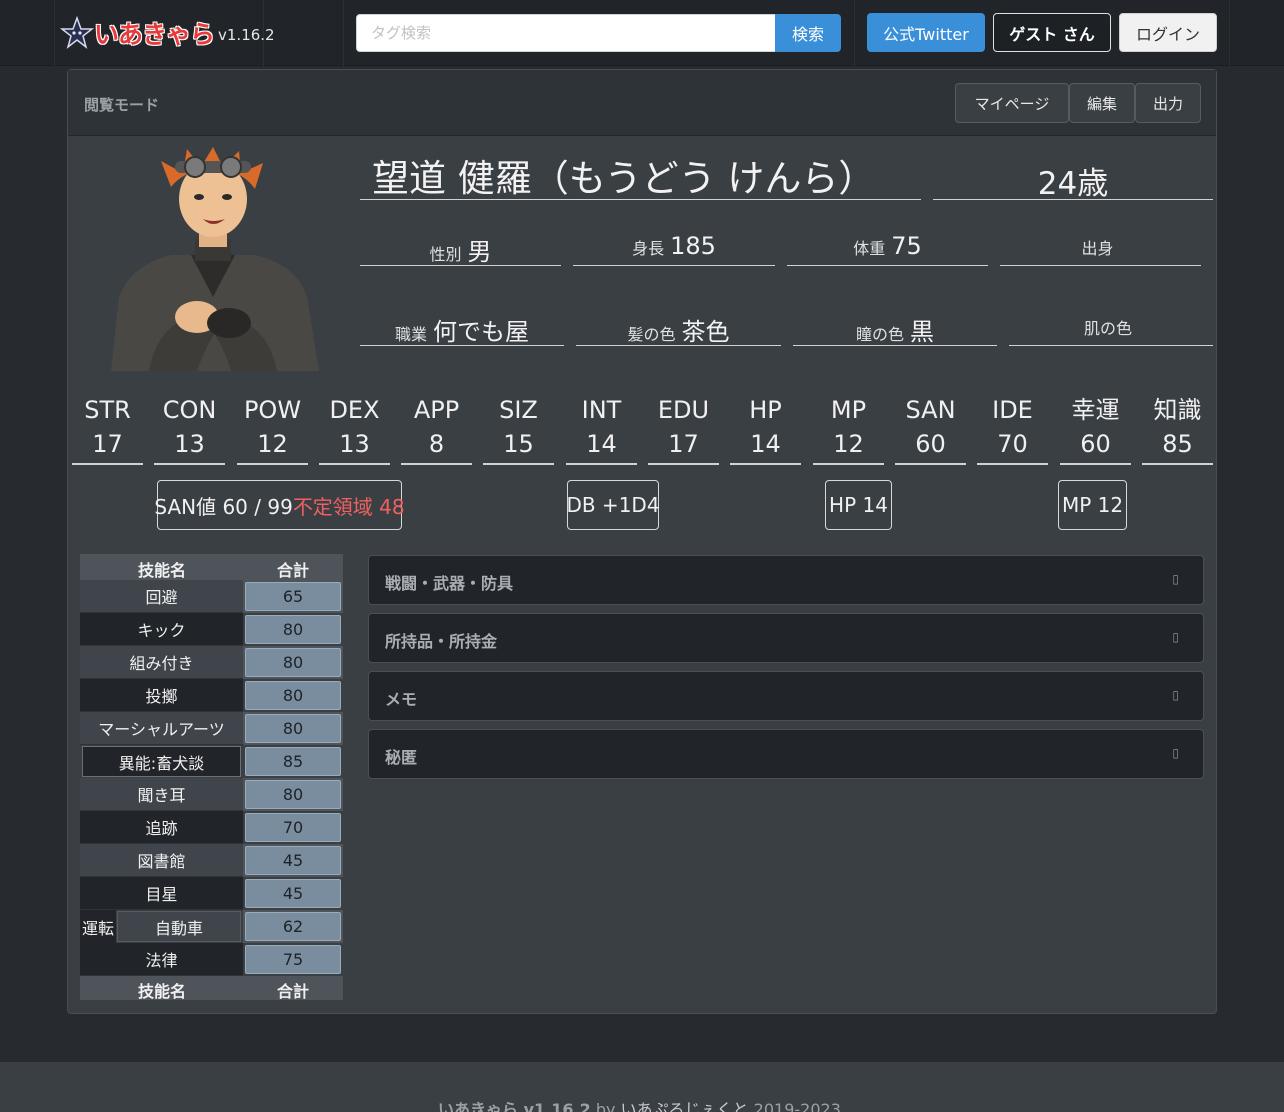 This screenshot has height=1112, width=1284. I want to click on info-value: 茶色, so click(705, 332).